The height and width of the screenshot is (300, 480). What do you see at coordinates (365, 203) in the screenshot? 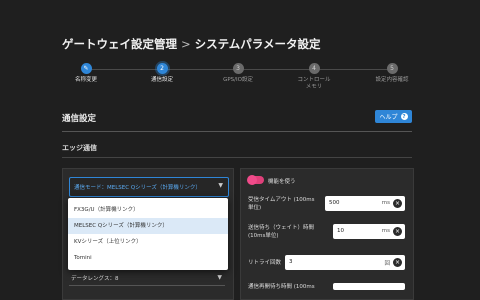
I see `recv-timeout-input: 500 ms ×` at bounding box center [365, 203].